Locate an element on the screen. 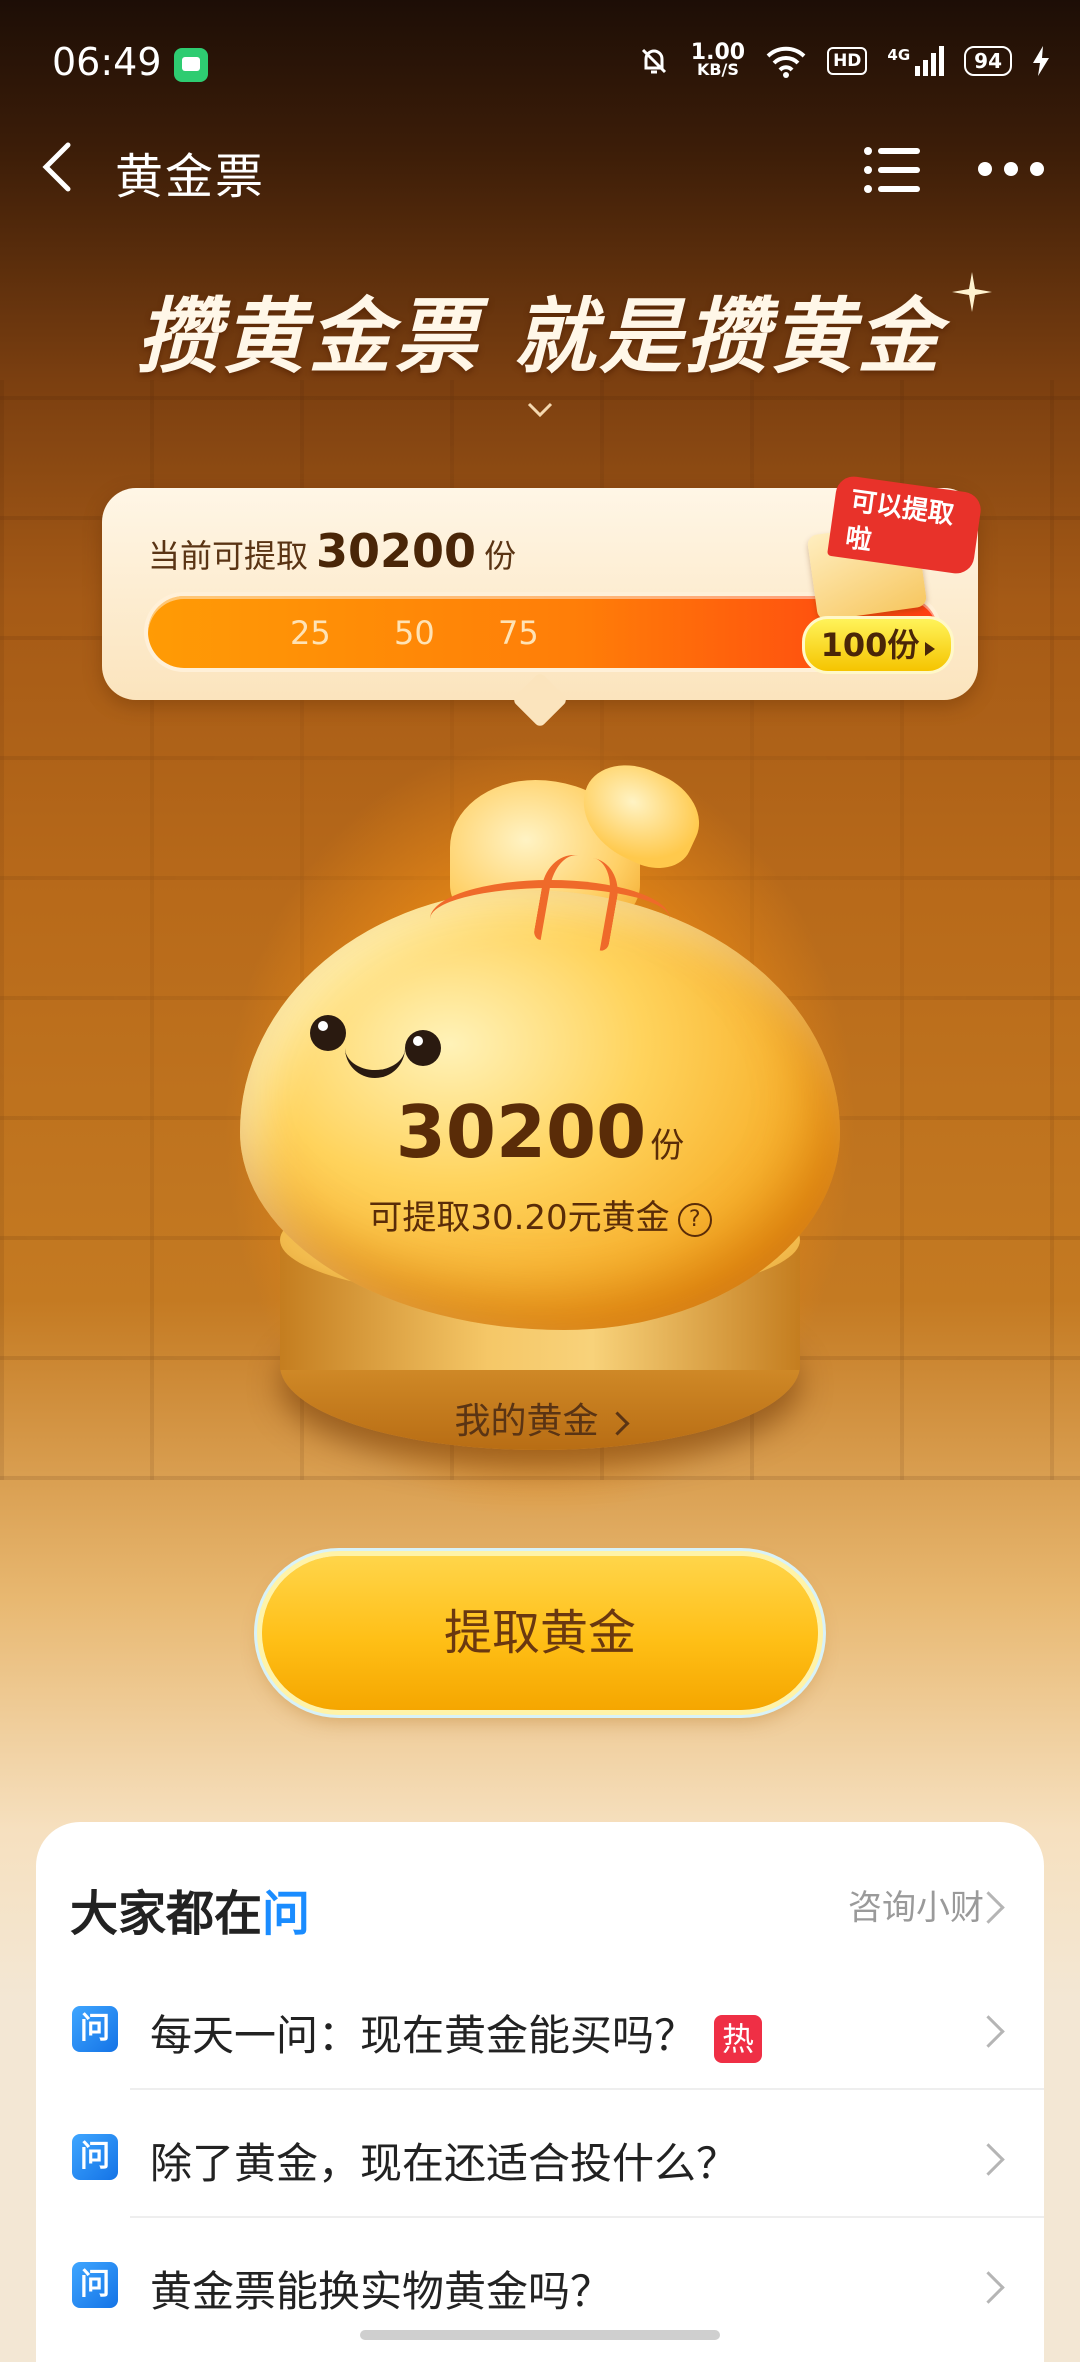 This screenshot has width=1080, height=2362. progress-label: 当前可提取 30200 份 is located at coordinates (332, 551).